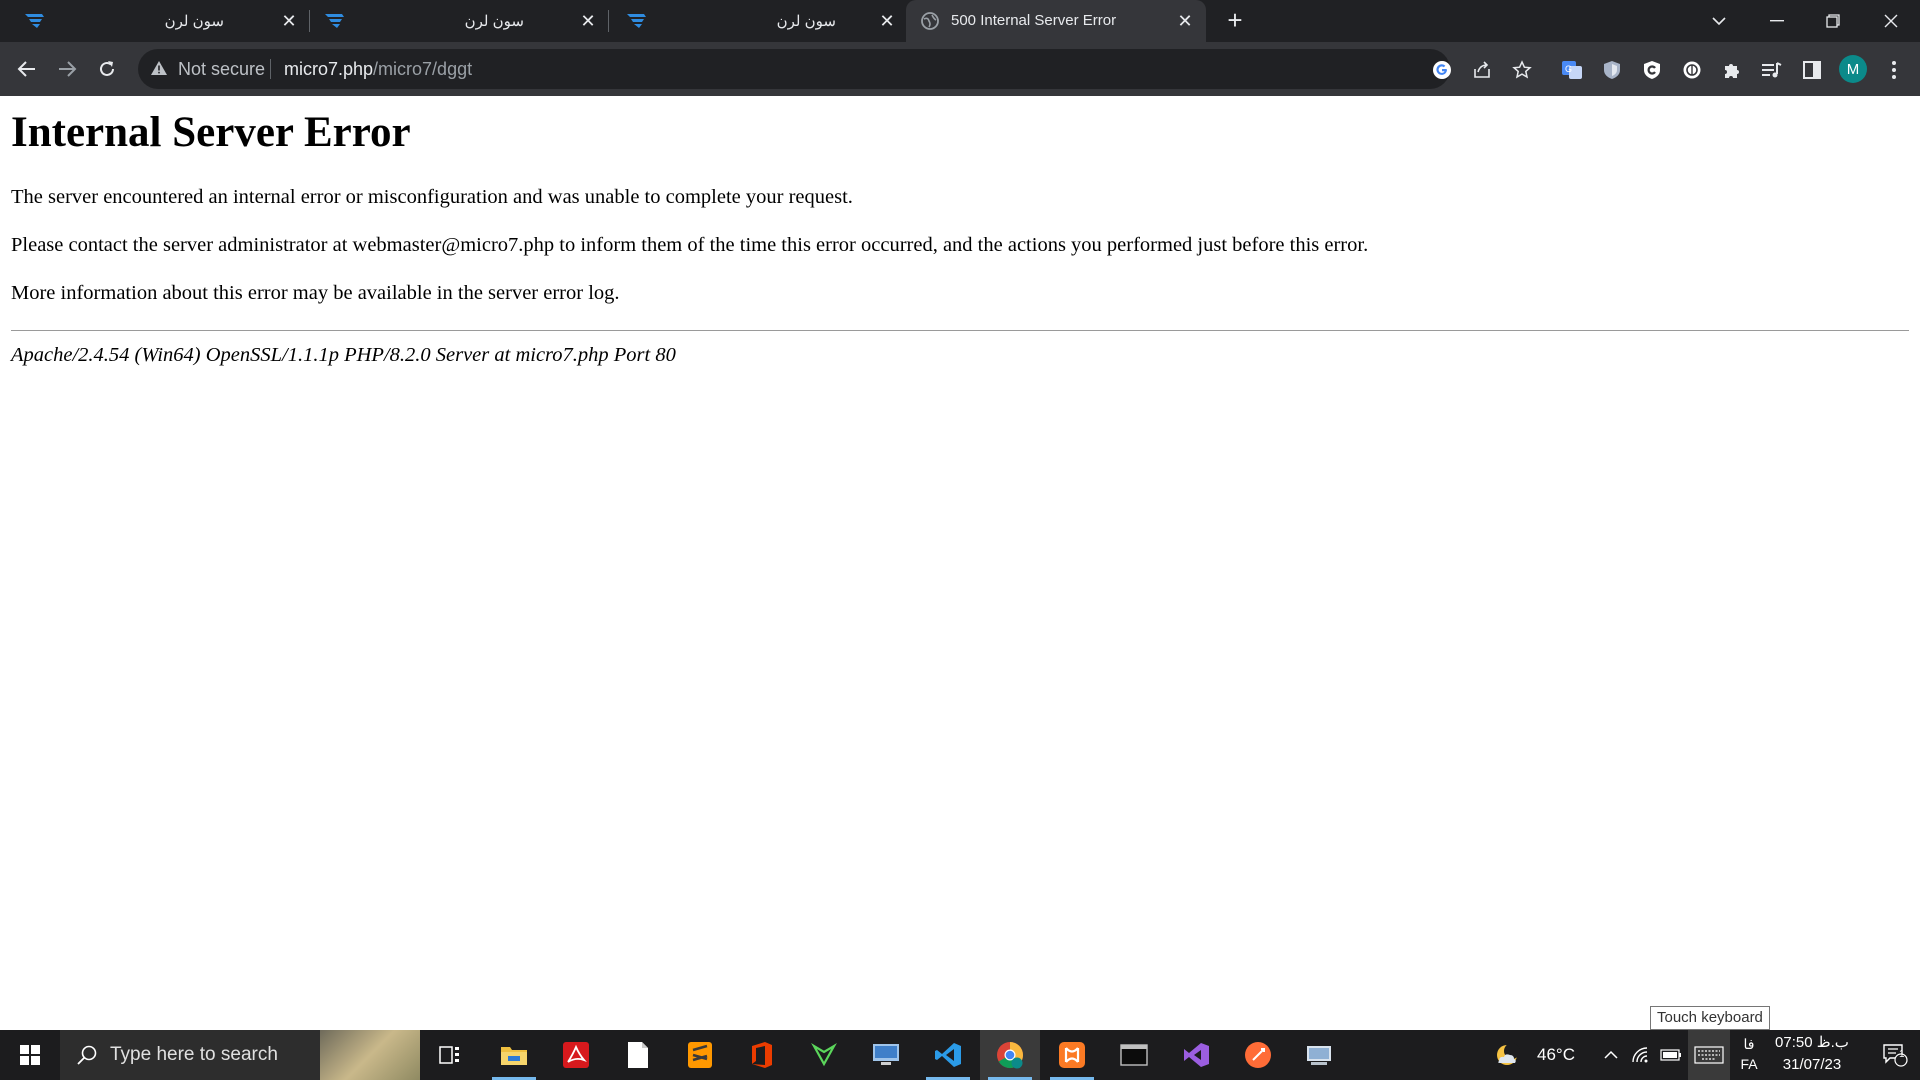 The width and height of the screenshot is (1920, 1080). I want to click on taskbar-xampp, so click(1072, 1055).